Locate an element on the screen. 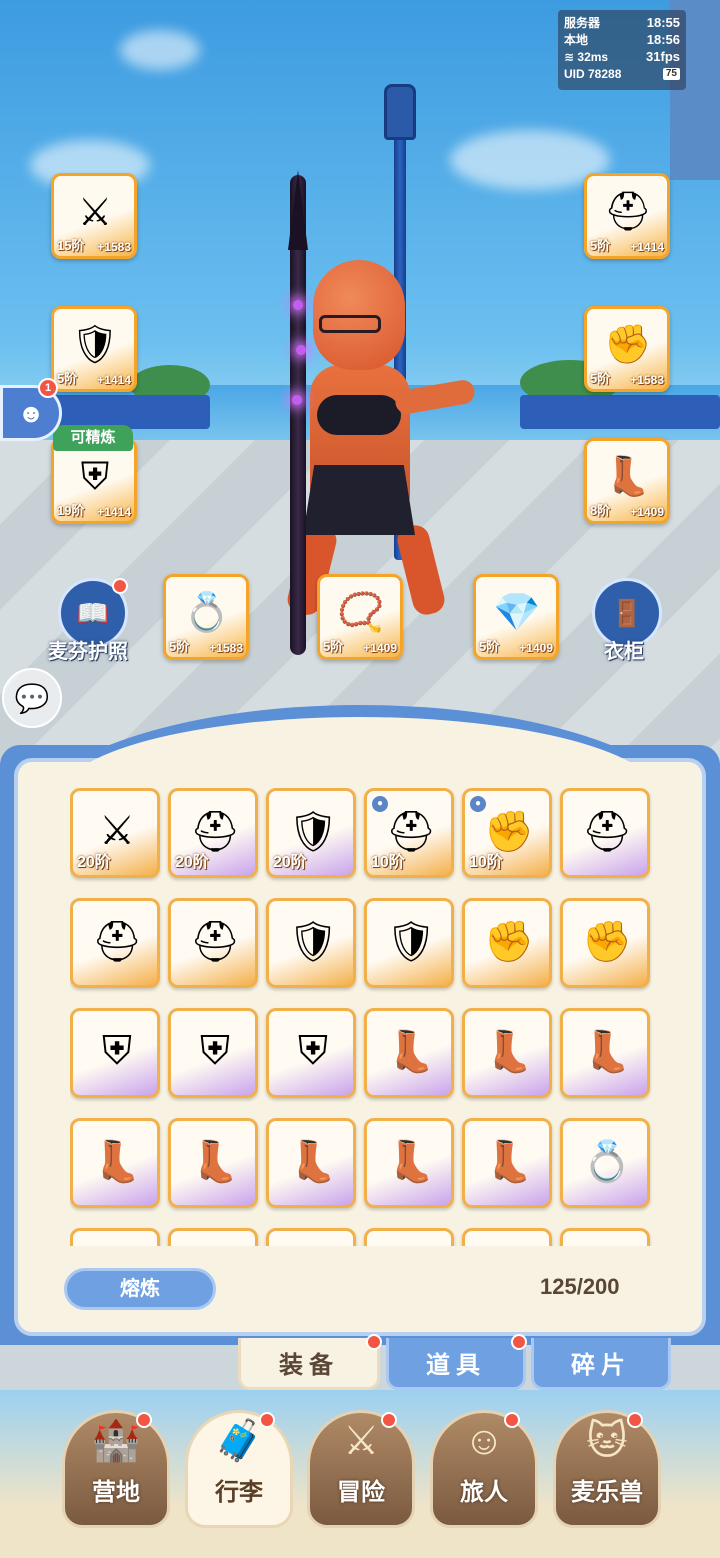  inventory-item: ✊ ● 10阶 is located at coordinates (507, 833).